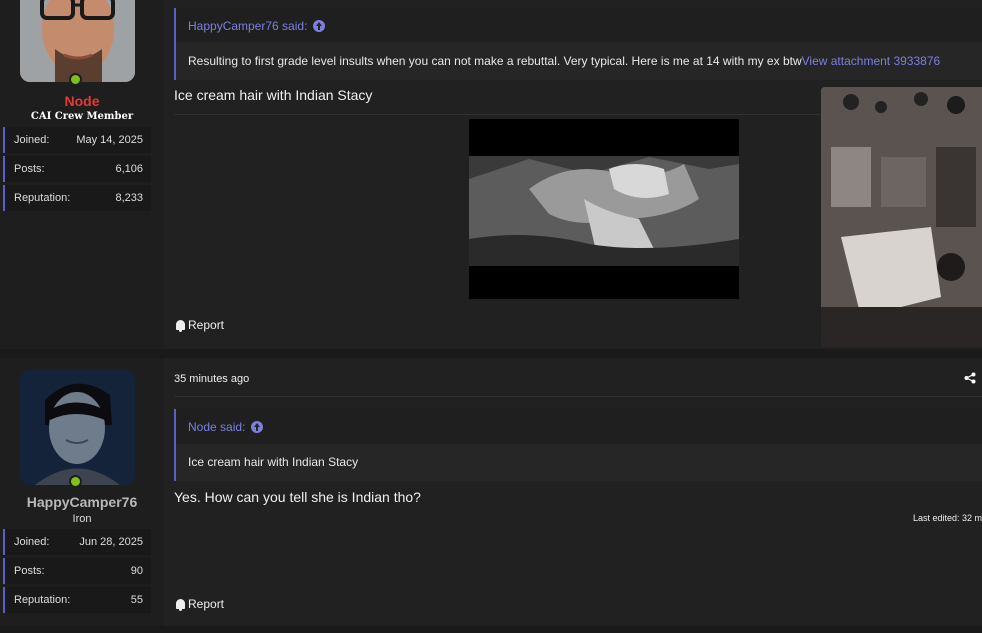 This screenshot has width=982, height=633. What do you see at coordinates (111, 542) in the screenshot?
I see `stat-value: Jun 28, 2025` at bounding box center [111, 542].